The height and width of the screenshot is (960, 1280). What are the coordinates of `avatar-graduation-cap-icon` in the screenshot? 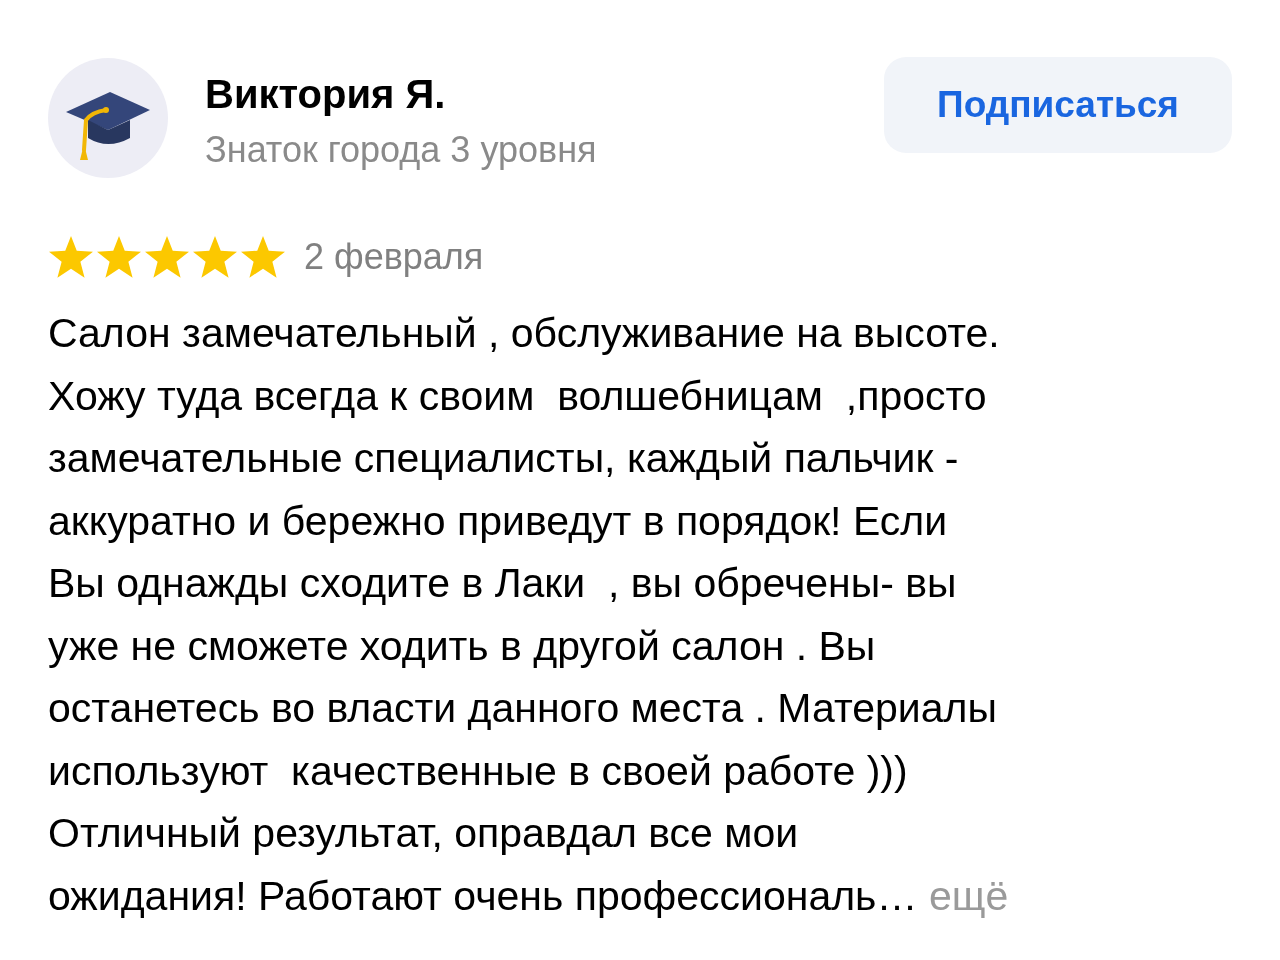 It's located at (108, 118).